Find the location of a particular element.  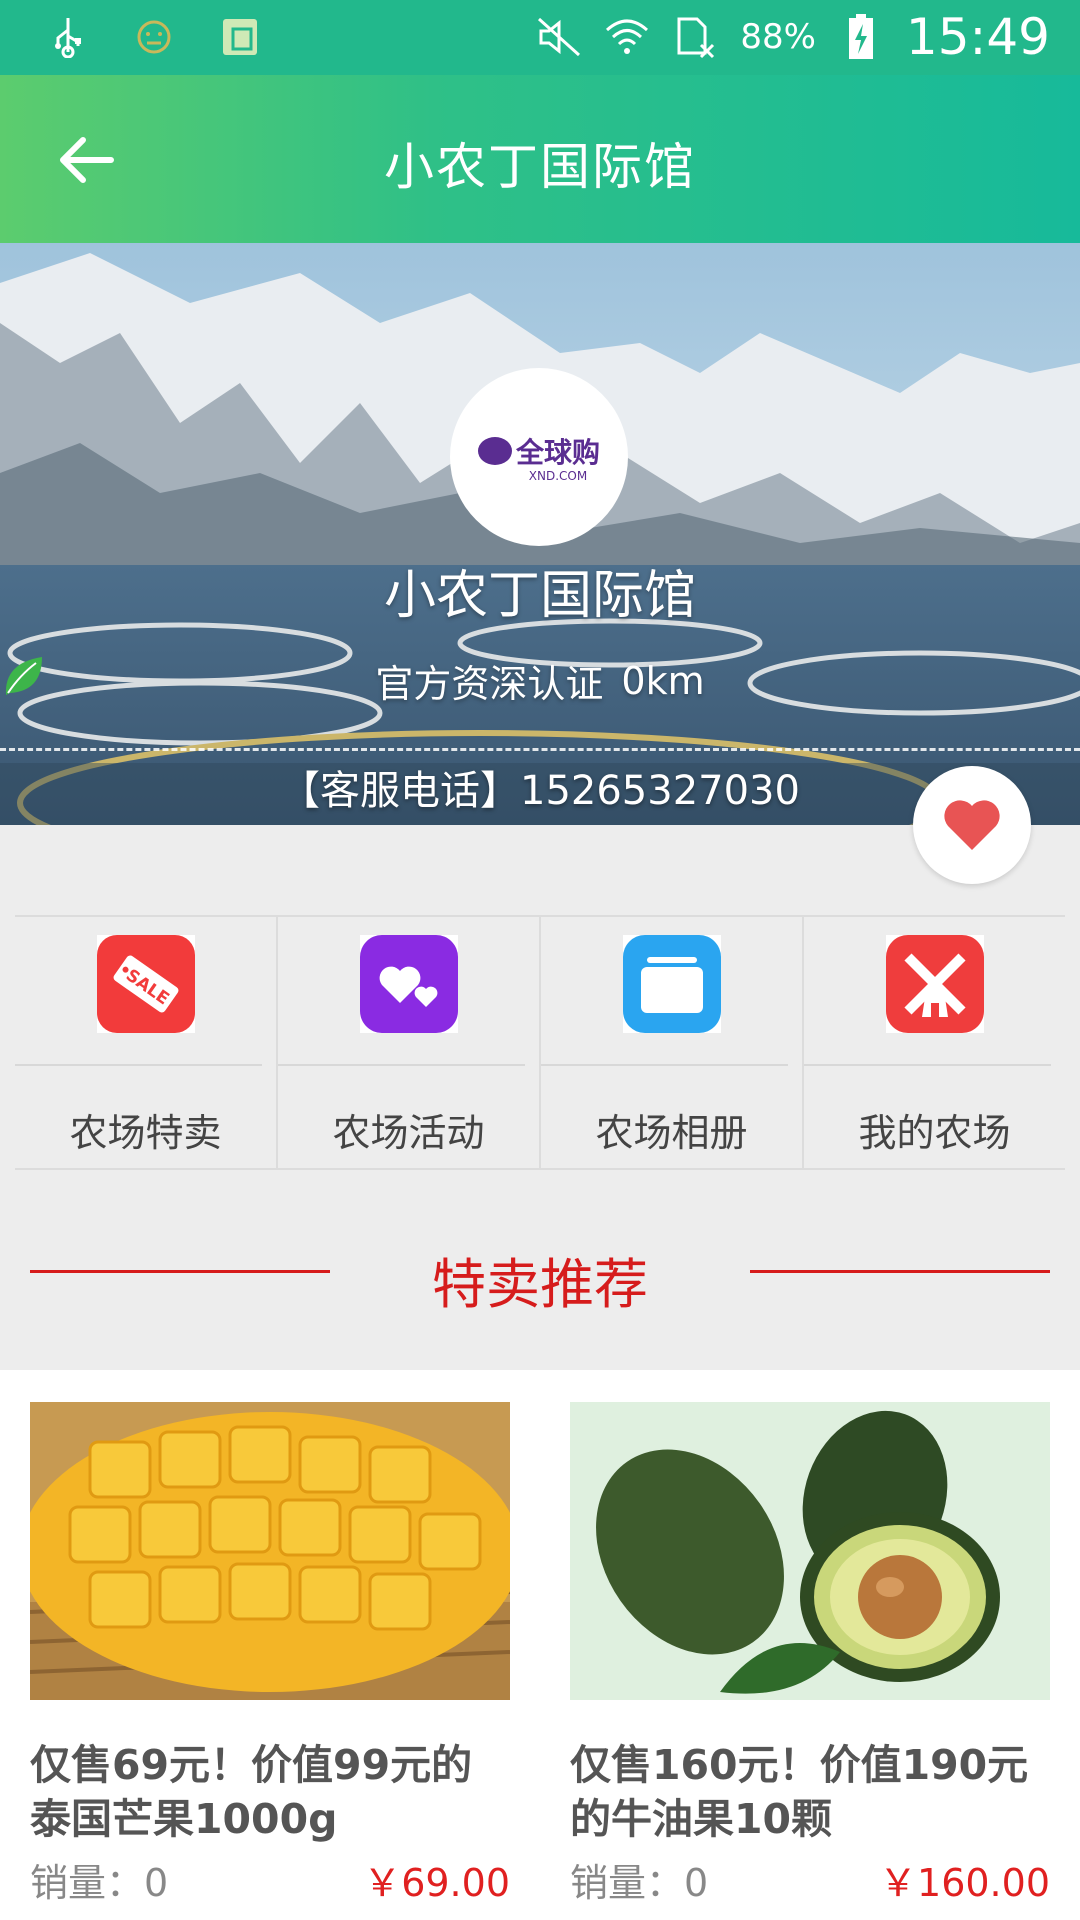

wifi-icon is located at coordinates (627, 37).